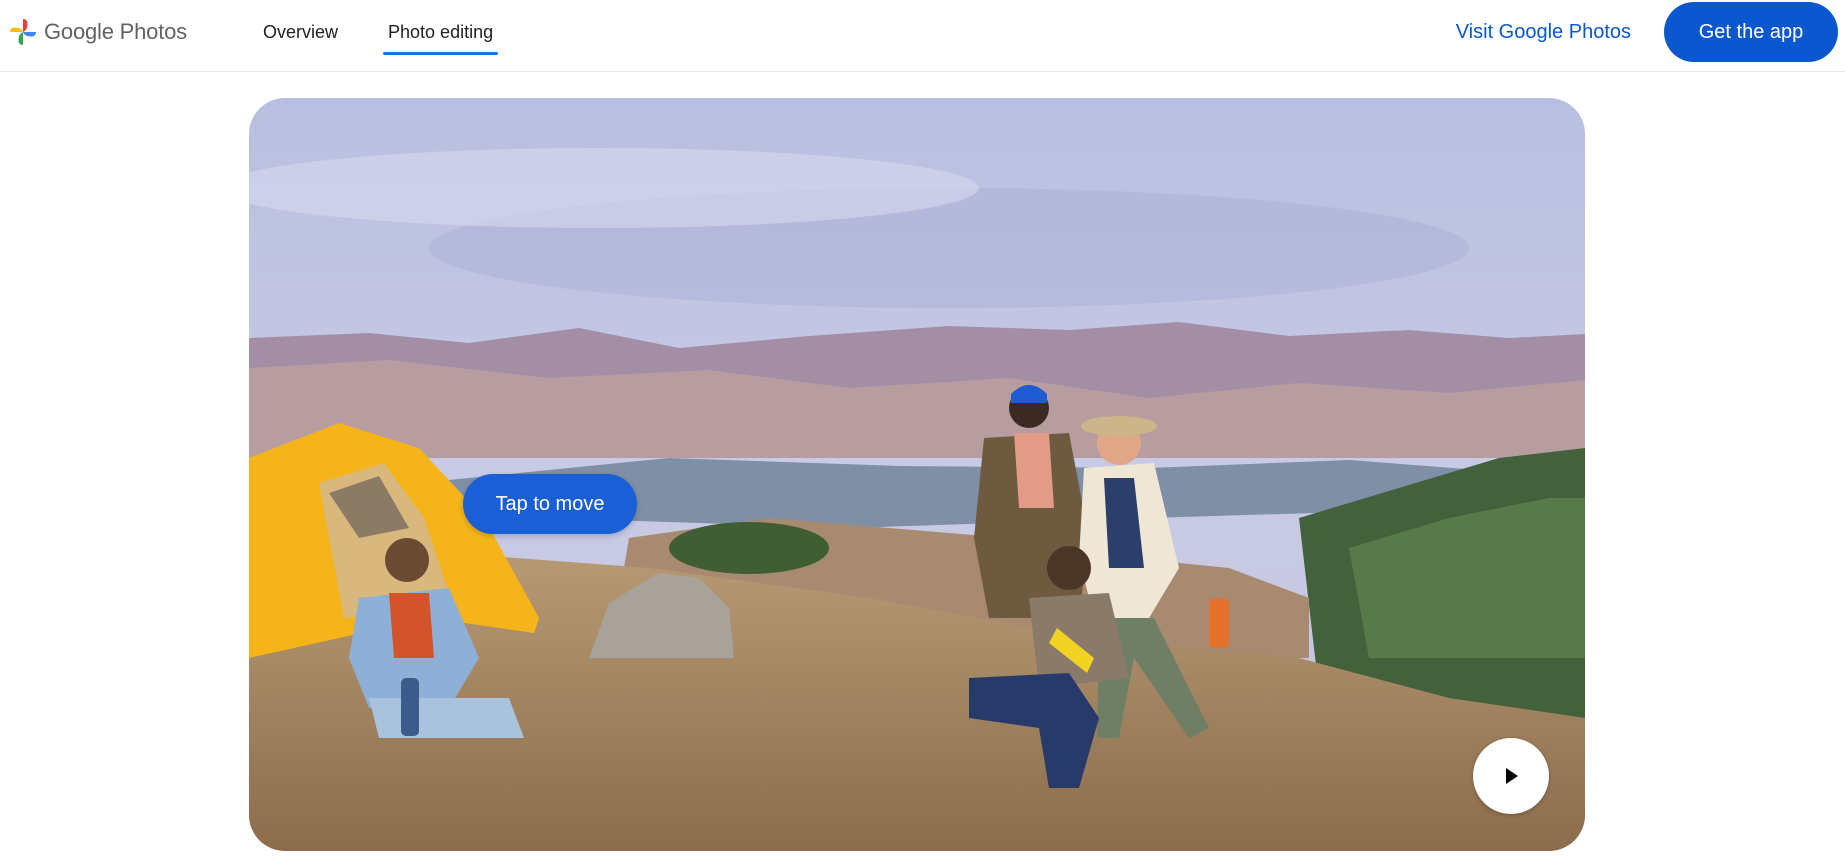  I want to click on tap-to-move-button: Tap to move, so click(550, 504).